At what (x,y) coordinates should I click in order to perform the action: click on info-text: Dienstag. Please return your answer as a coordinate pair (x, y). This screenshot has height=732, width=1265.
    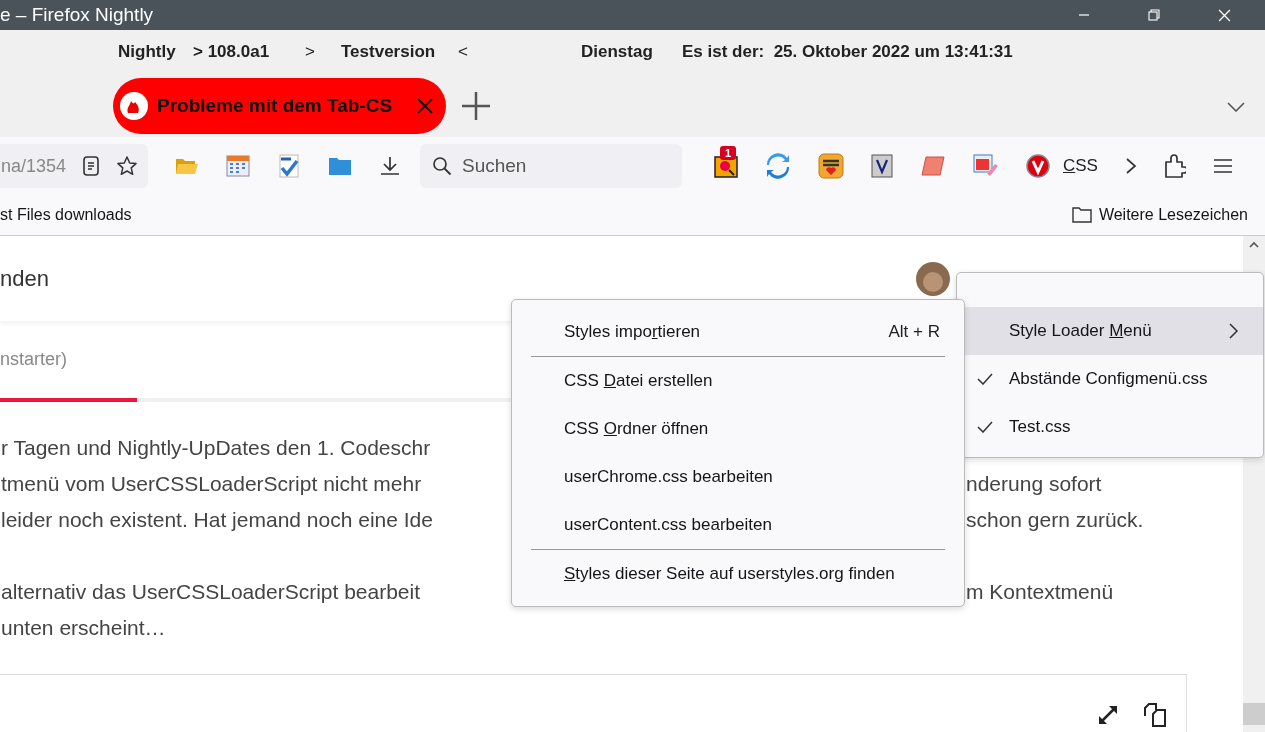
    Looking at the image, I should click on (617, 52).